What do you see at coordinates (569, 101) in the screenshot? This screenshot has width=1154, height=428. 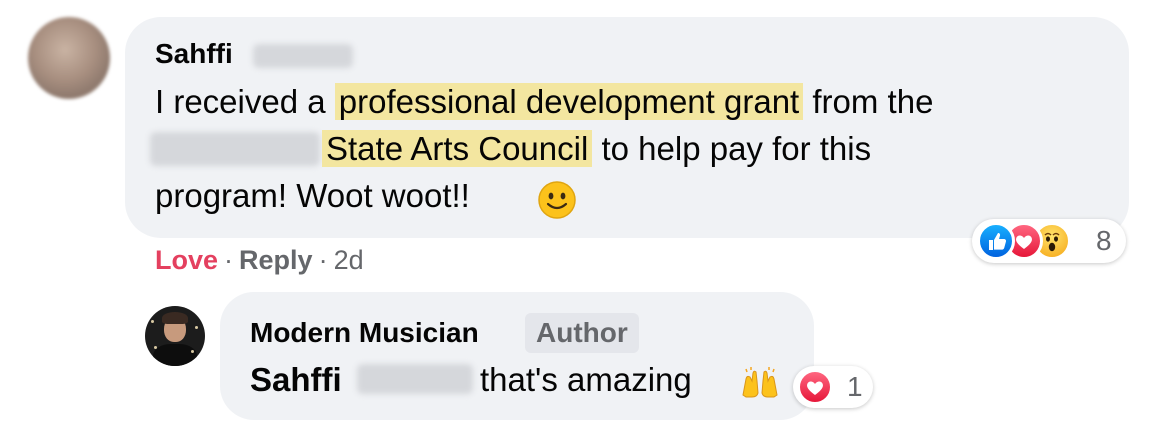 I see `highlighted-phrase-grant: professional development grant` at bounding box center [569, 101].